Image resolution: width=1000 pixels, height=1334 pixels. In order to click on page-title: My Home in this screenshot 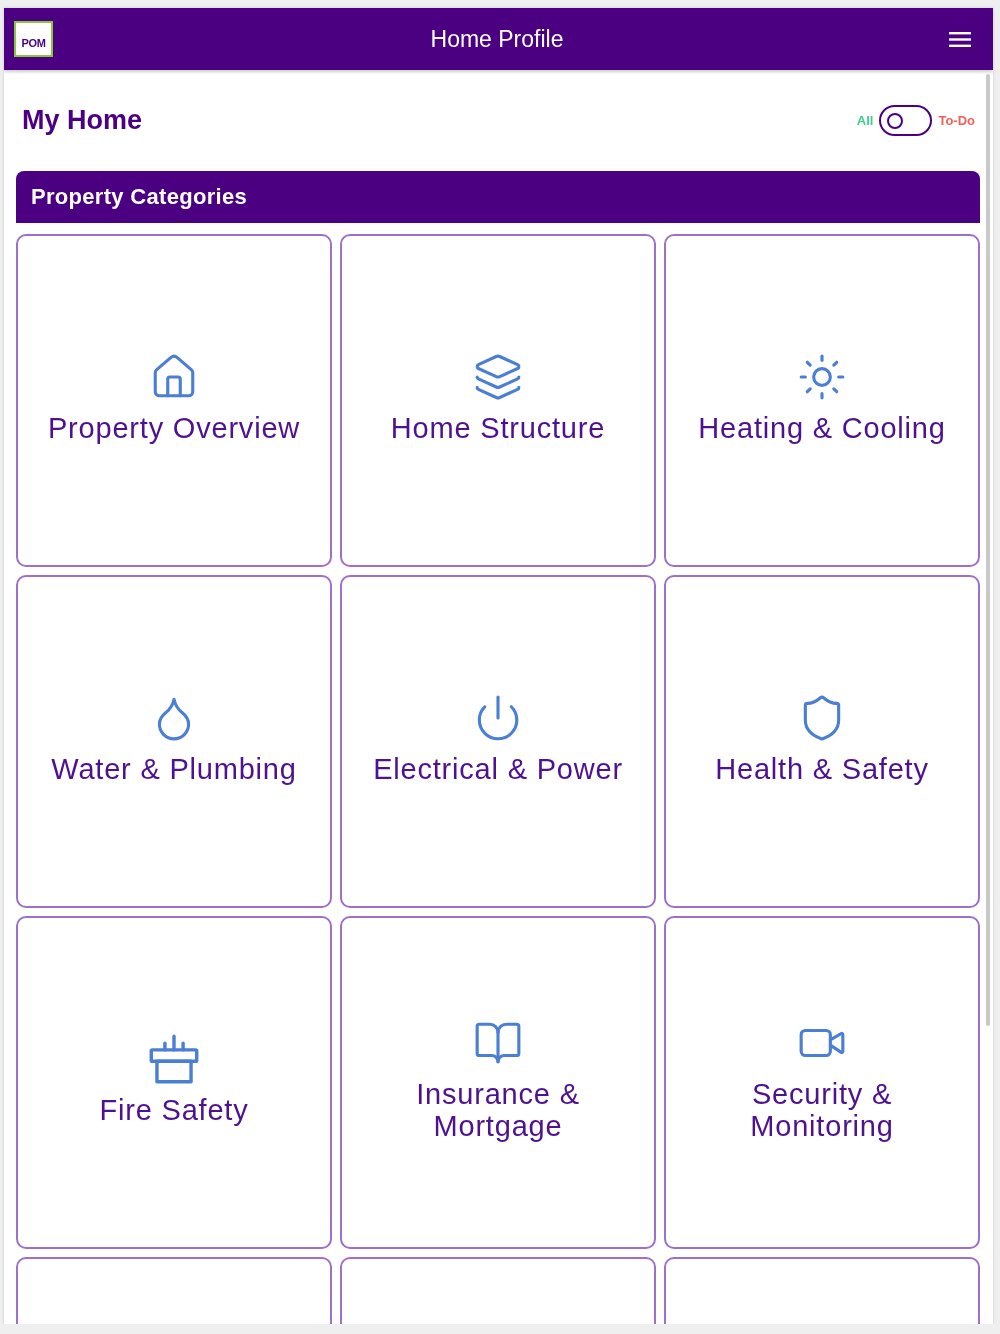, I will do `click(82, 120)`.